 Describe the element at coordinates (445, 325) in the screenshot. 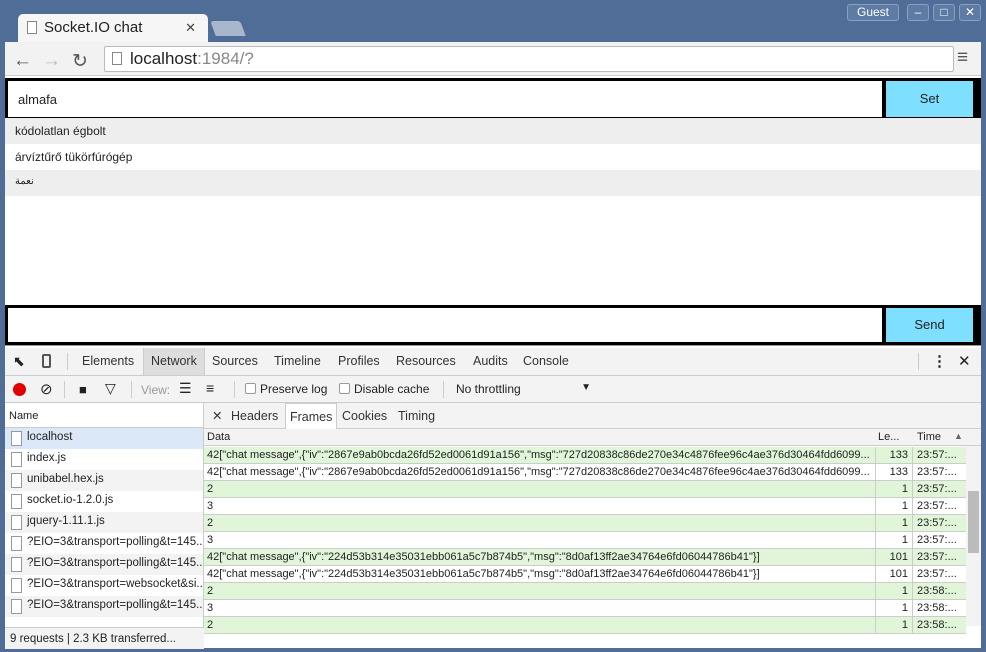

I see `message-input` at that location.